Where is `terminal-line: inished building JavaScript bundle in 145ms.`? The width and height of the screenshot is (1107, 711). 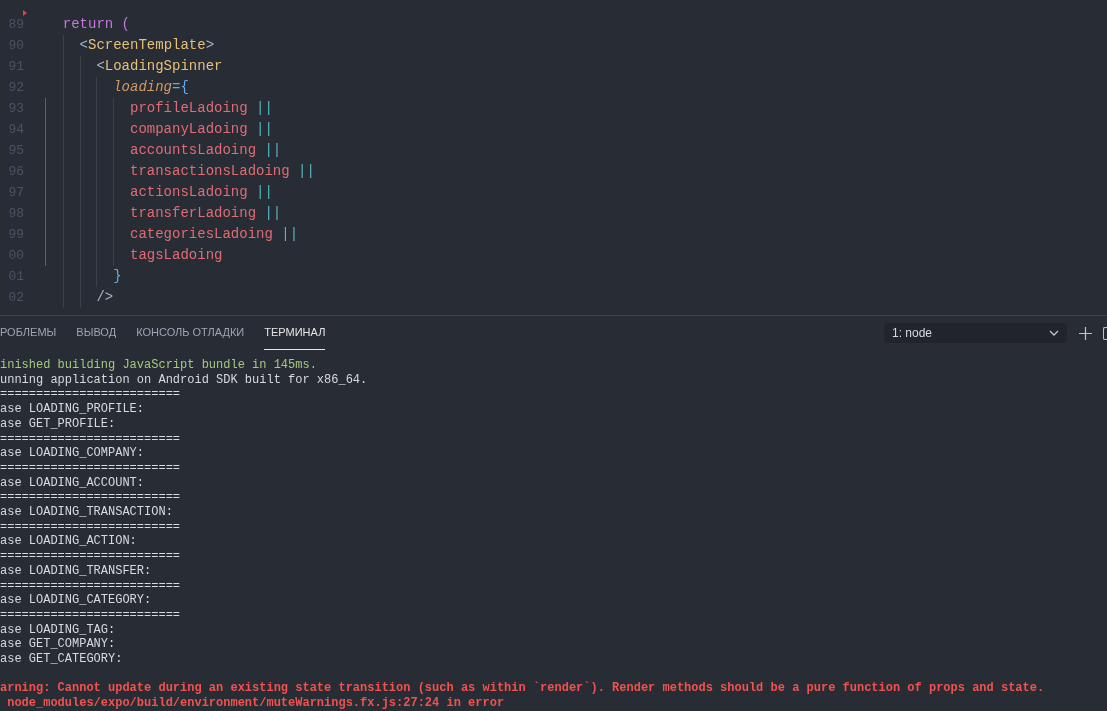 terminal-line: inished building JavaScript bundle in 145ms. is located at coordinates (158, 365).